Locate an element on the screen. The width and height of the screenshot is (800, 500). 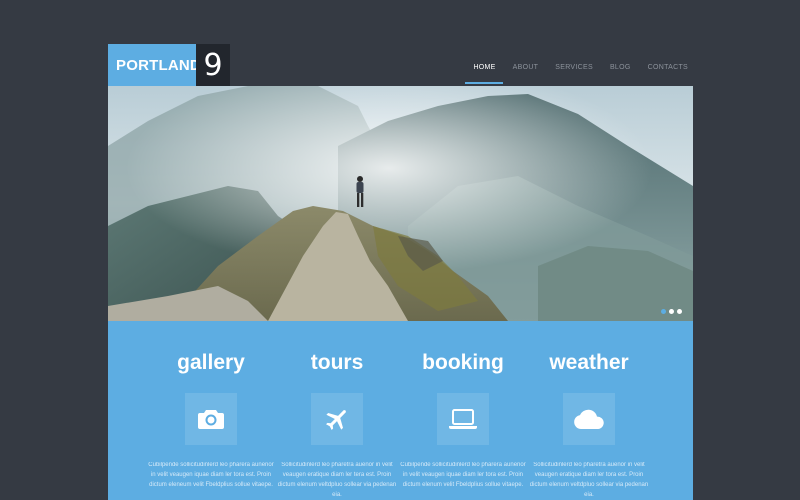
slider-dots is located at coordinates (671, 311).